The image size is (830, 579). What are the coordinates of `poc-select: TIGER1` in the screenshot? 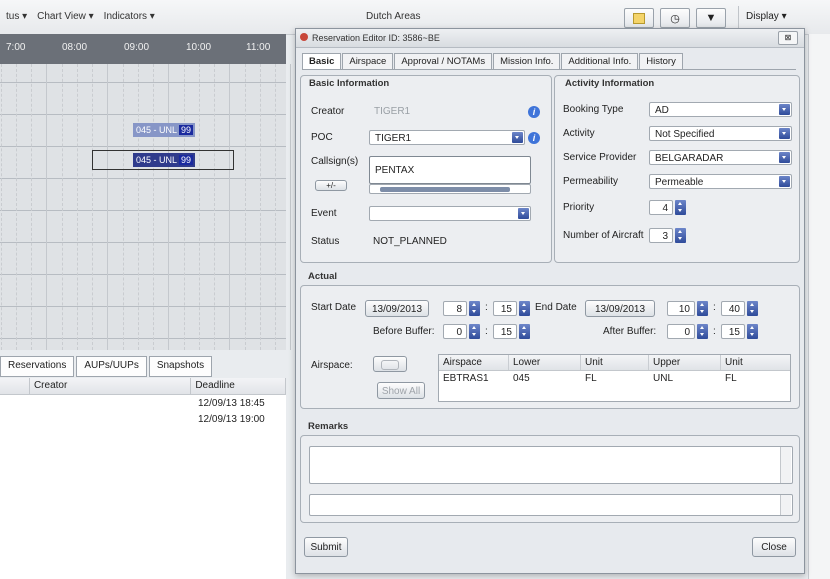 It's located at (447, 137).